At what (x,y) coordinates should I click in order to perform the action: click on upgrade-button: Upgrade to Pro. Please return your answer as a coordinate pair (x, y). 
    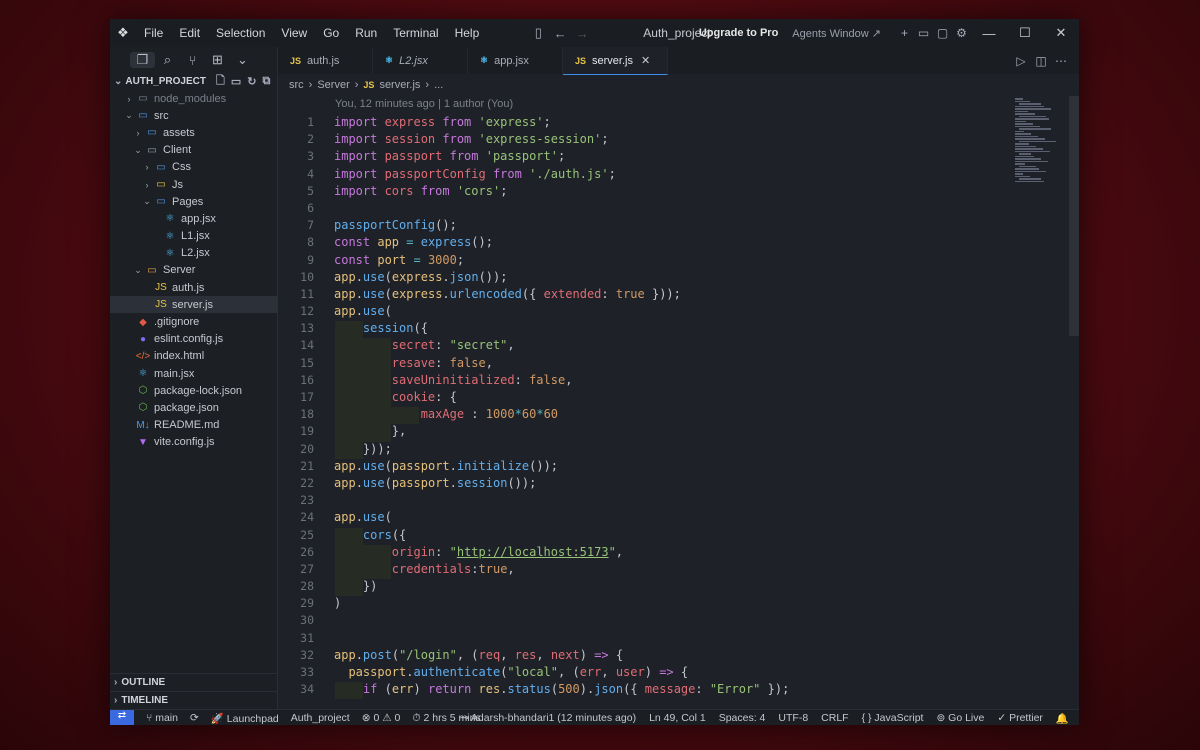
    Looking at the image, I should click on (738, 33).